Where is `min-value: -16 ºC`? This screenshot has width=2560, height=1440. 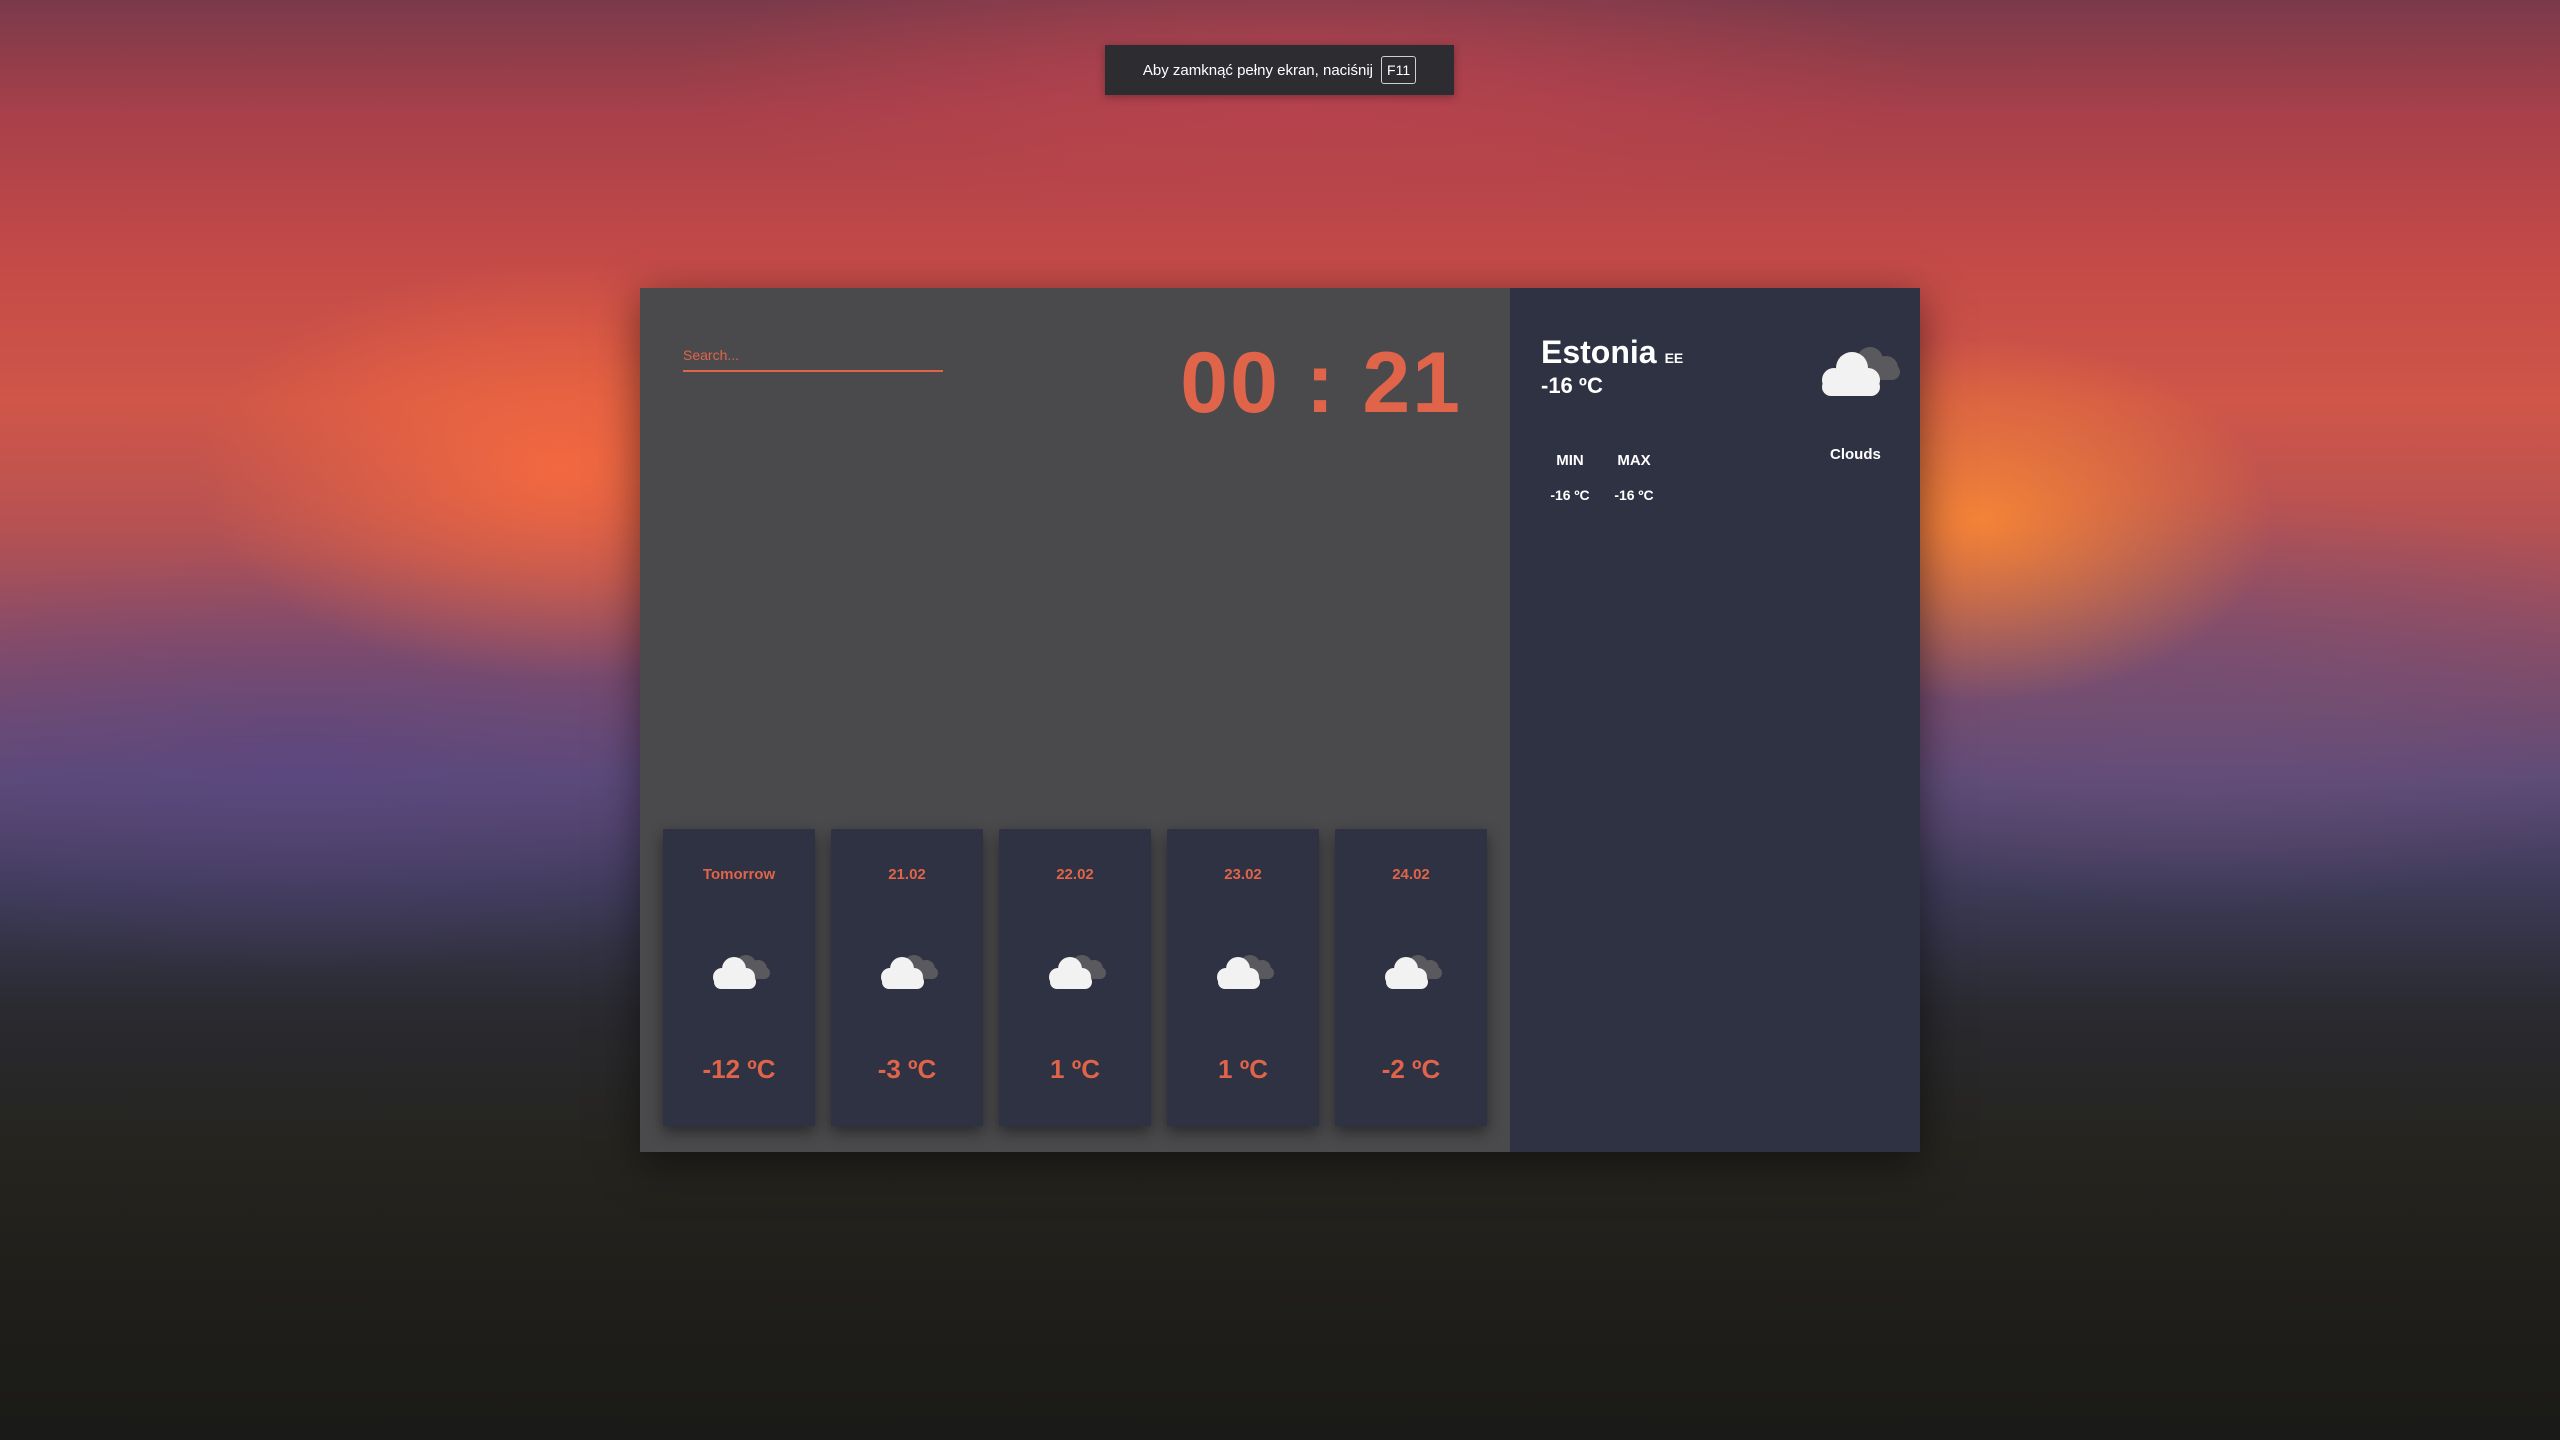 min-value: -16 ºC is located at coordinates (1570, 495).